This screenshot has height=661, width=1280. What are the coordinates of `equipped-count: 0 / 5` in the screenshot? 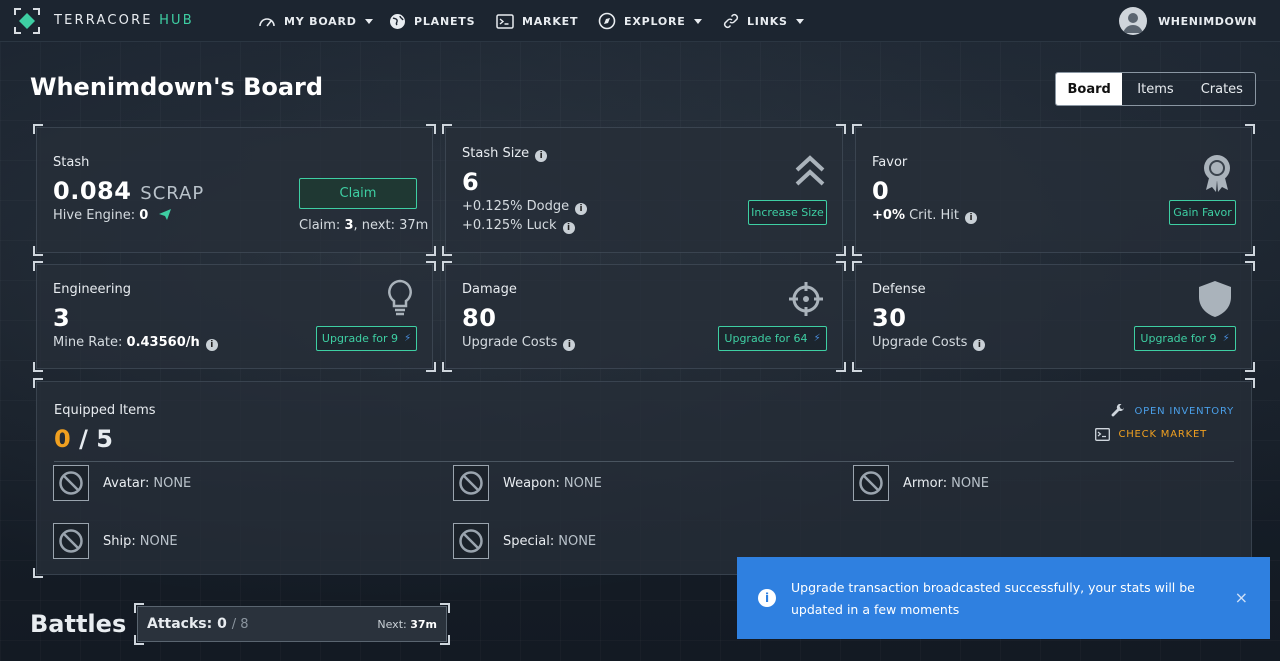 It's located at (83, 439).